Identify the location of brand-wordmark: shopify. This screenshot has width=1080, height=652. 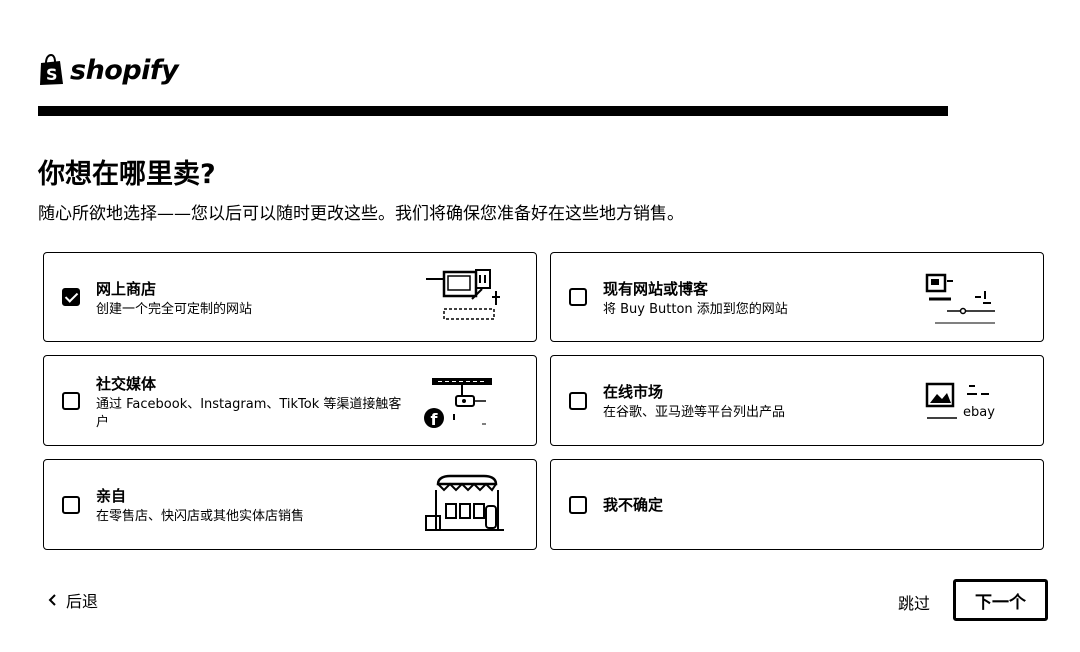
(124, 70).